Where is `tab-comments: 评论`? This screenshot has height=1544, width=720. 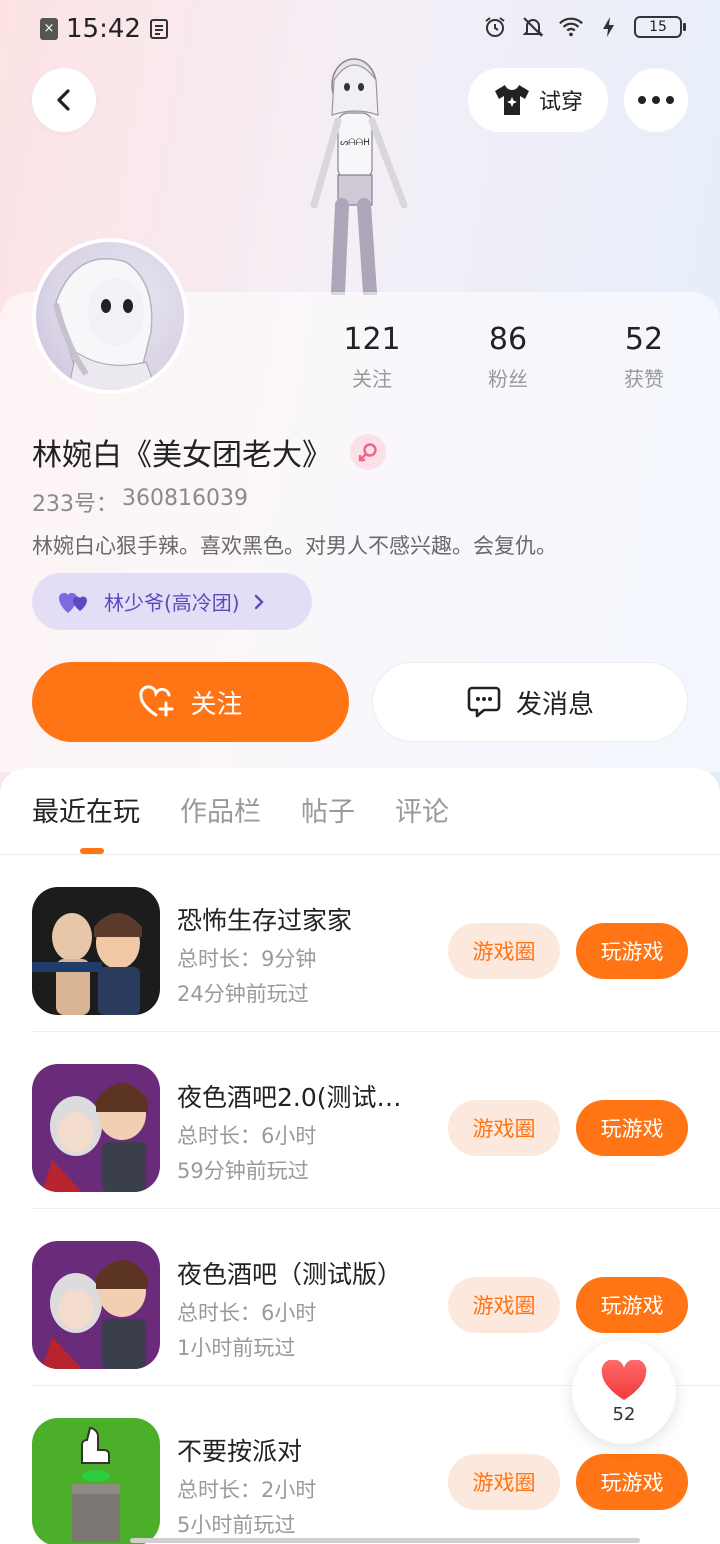
tab-comments: 评论 is located at coordinates (422, 809).